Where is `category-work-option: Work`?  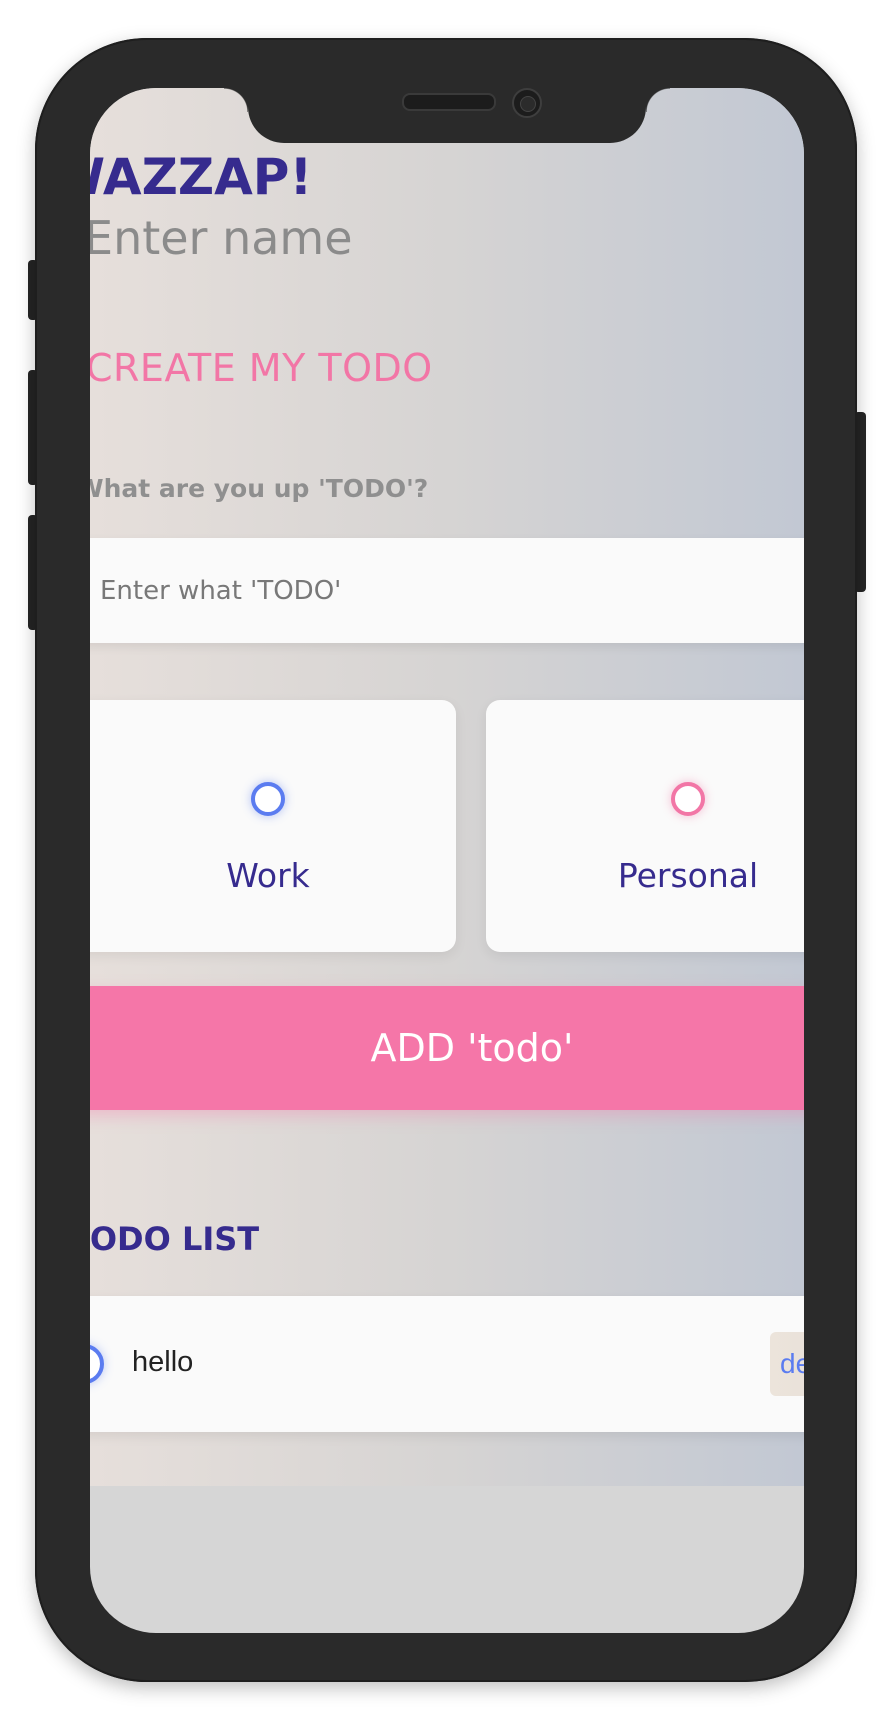
category-work-option: Work is located at coordinates (273, 826).